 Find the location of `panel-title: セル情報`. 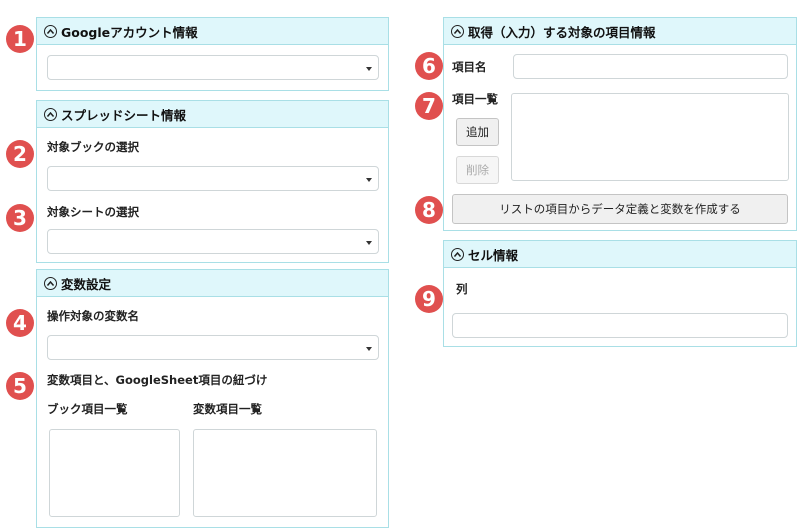

panel-title: セル情報 is located at coordinates (493, 255).